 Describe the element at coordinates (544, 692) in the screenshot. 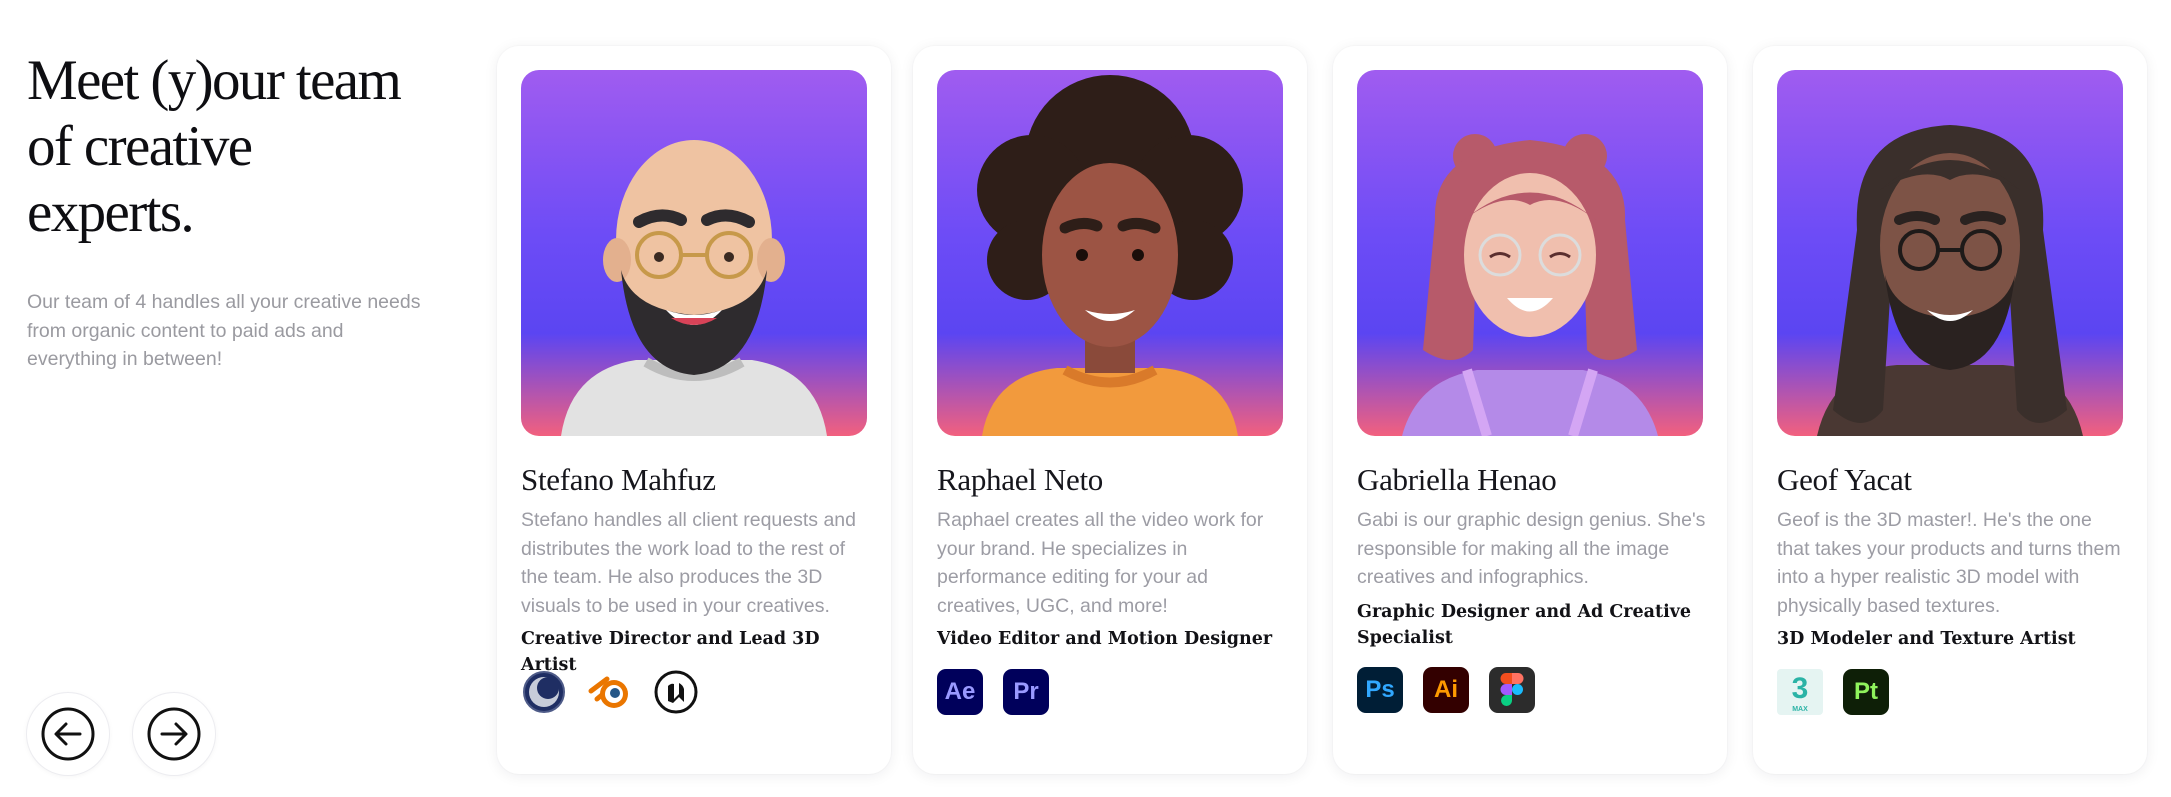

I see `cinema-4d-icon` at that location.